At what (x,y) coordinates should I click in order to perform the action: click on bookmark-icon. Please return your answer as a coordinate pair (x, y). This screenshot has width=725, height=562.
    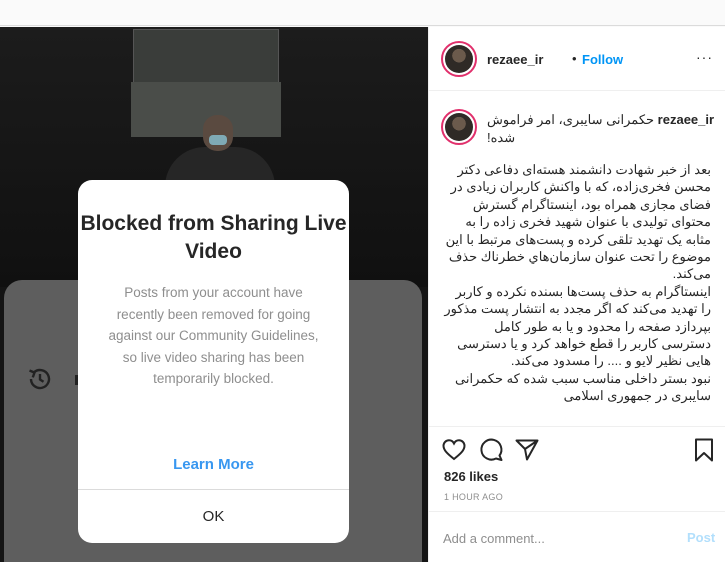
    Looking at the image, I should click on (704, 450).